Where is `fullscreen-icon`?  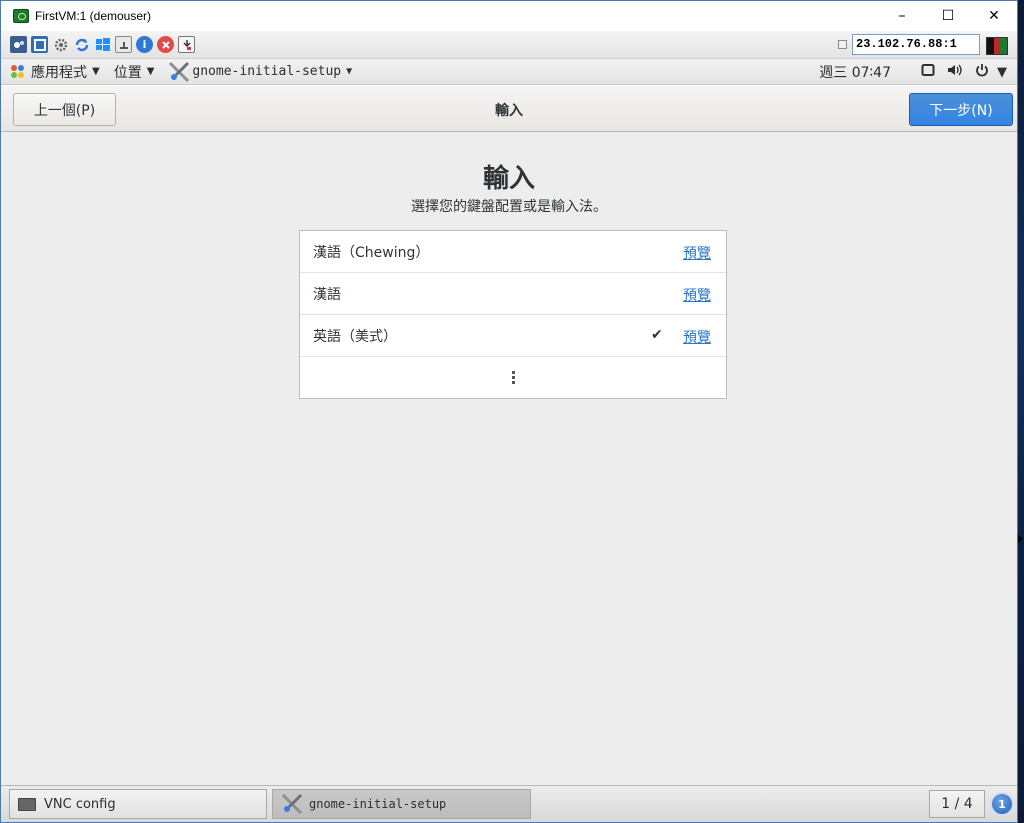 fullscreen-icon is located at coordinates (39, 44).